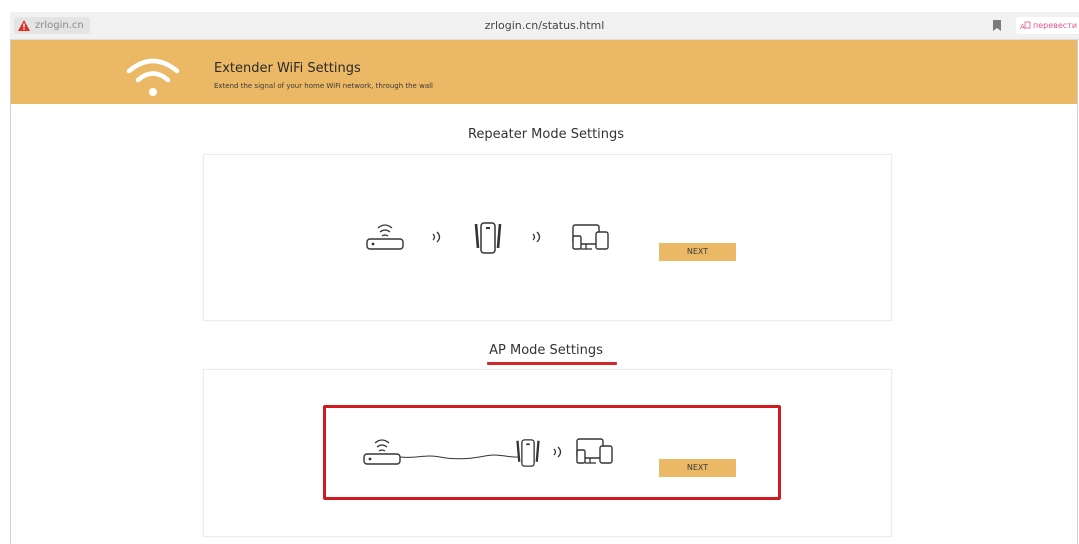 Image resolution: width=1079 pixels, height=544 pixels. What do you see at coordinates (287, 68) in the screenshot?
I see `page-title: Extender WiFi Settings` at bounding box center [287, 68].